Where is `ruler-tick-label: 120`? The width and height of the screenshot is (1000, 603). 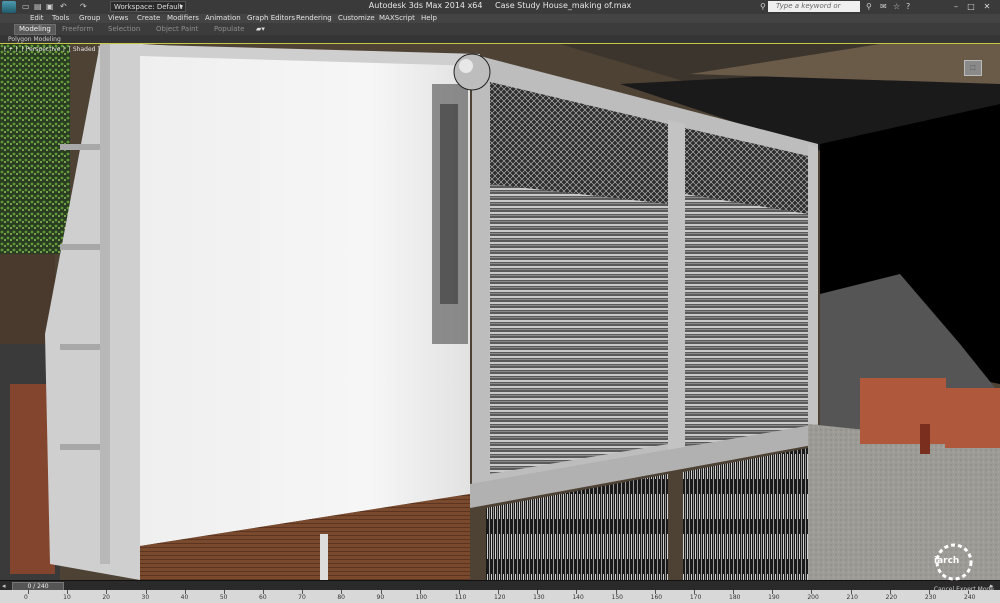 ruler-tick-label: 120 is located at coordinates (500, 597).